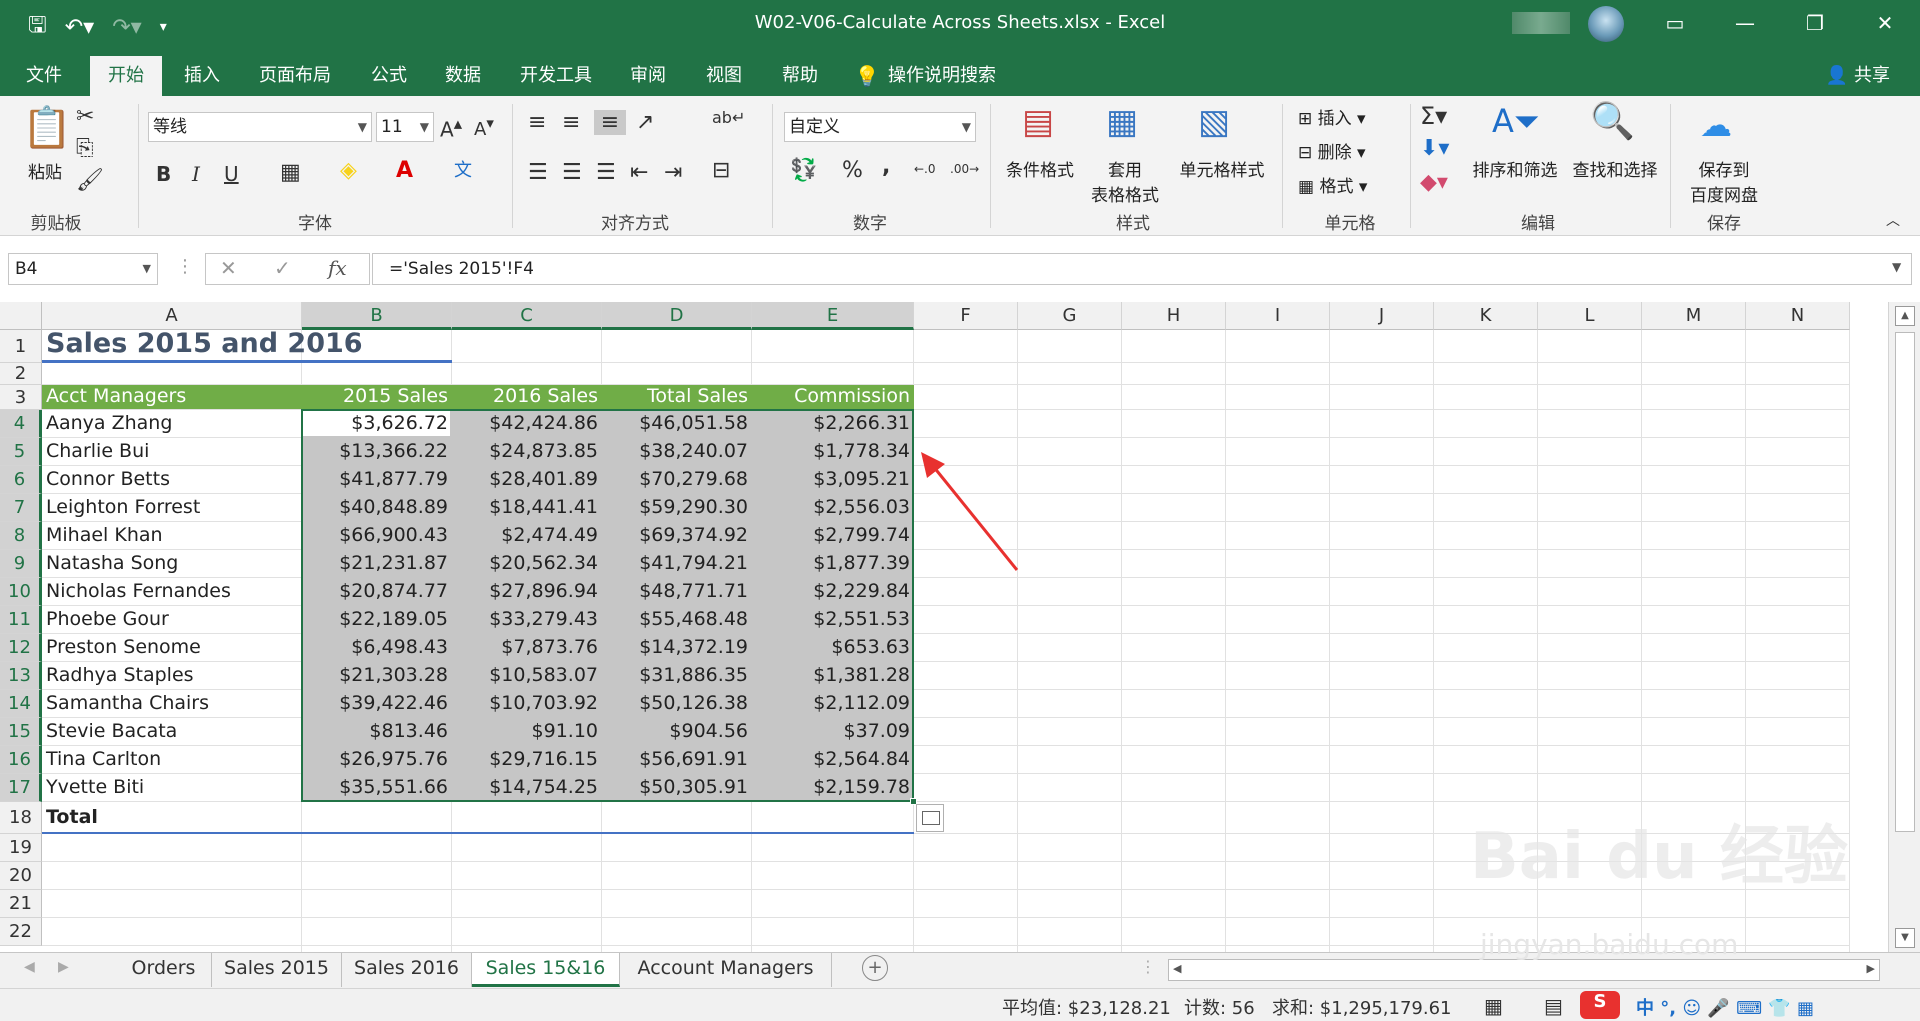 This screenshot has height=1021, width=1920. What do you see at coordinates (1214, 122) in the screenshot?
I see `cell-styles-icon: ▧` at bounding box center [1214, 122].